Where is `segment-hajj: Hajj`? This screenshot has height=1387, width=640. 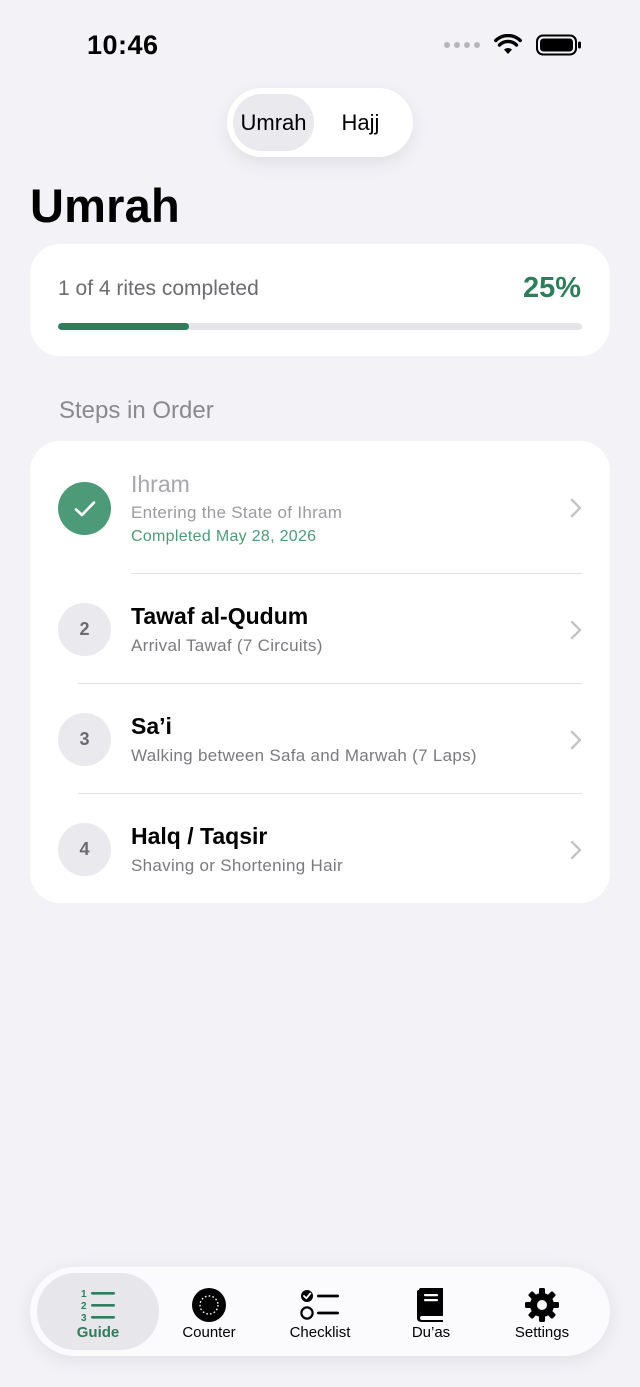 segment-hajj: Hajj is located at coordinates (360, 122).